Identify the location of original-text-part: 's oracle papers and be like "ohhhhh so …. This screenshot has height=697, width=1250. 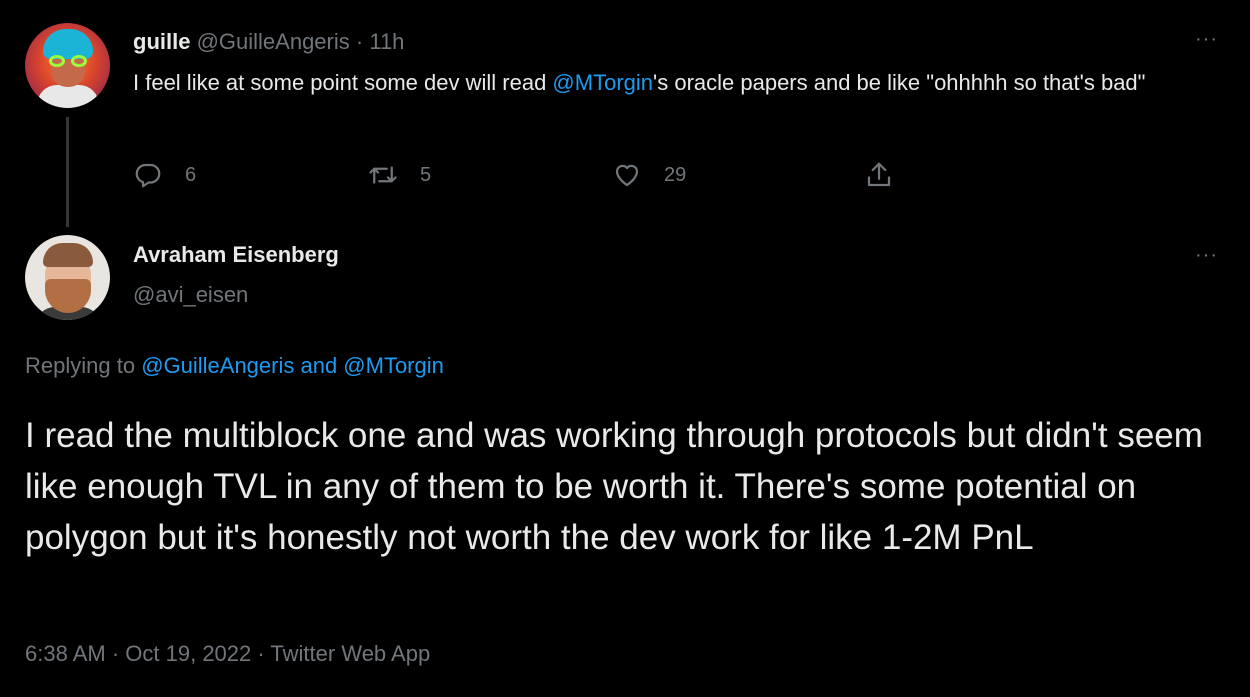
(899, 82).